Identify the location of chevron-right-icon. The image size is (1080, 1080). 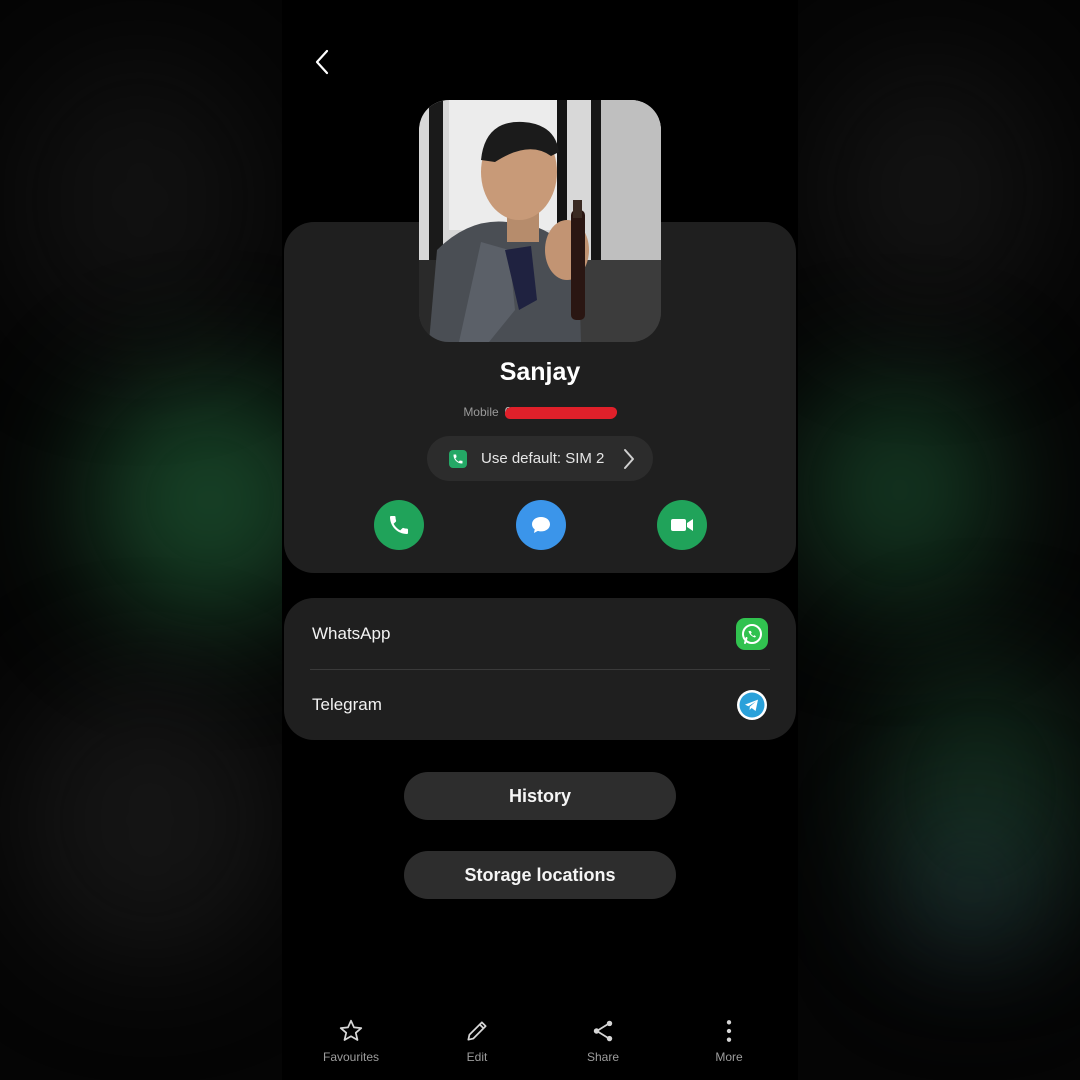
(629, 459).